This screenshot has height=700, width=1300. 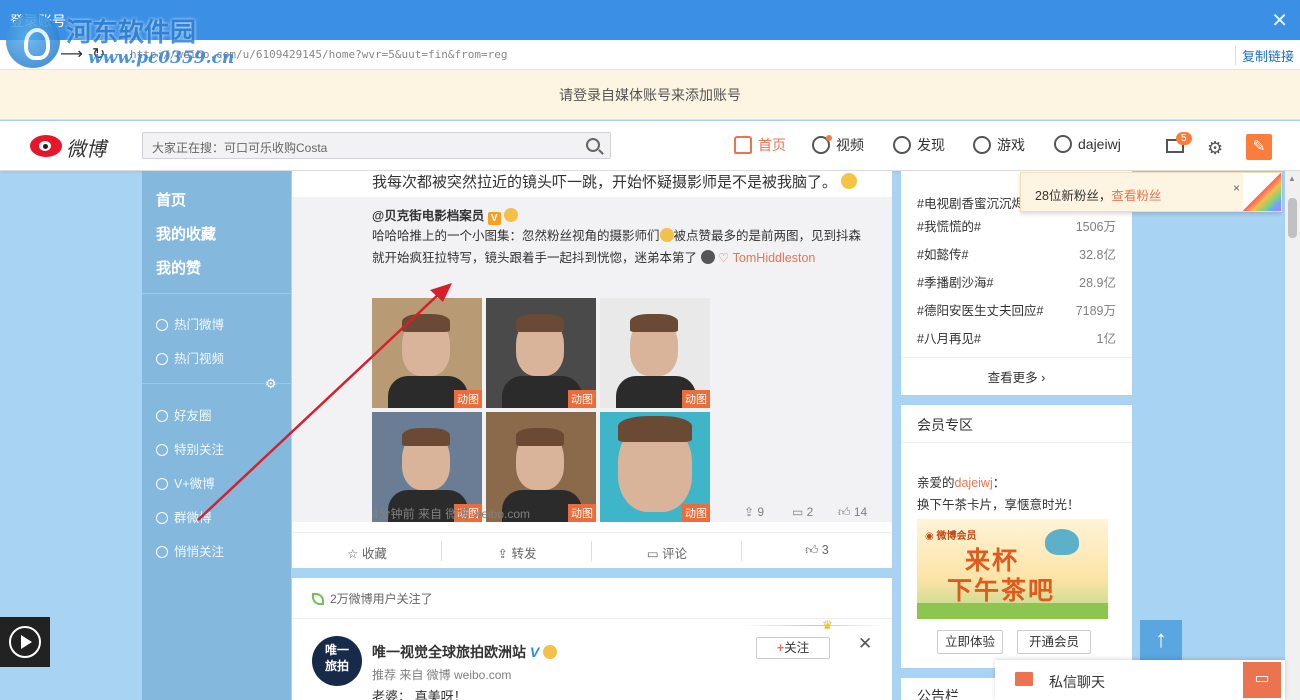 What do you see at coordinates (774, 258) in the screenshot?
I see `mention-text: TomHiddleston` at bounding box center [774, 258].